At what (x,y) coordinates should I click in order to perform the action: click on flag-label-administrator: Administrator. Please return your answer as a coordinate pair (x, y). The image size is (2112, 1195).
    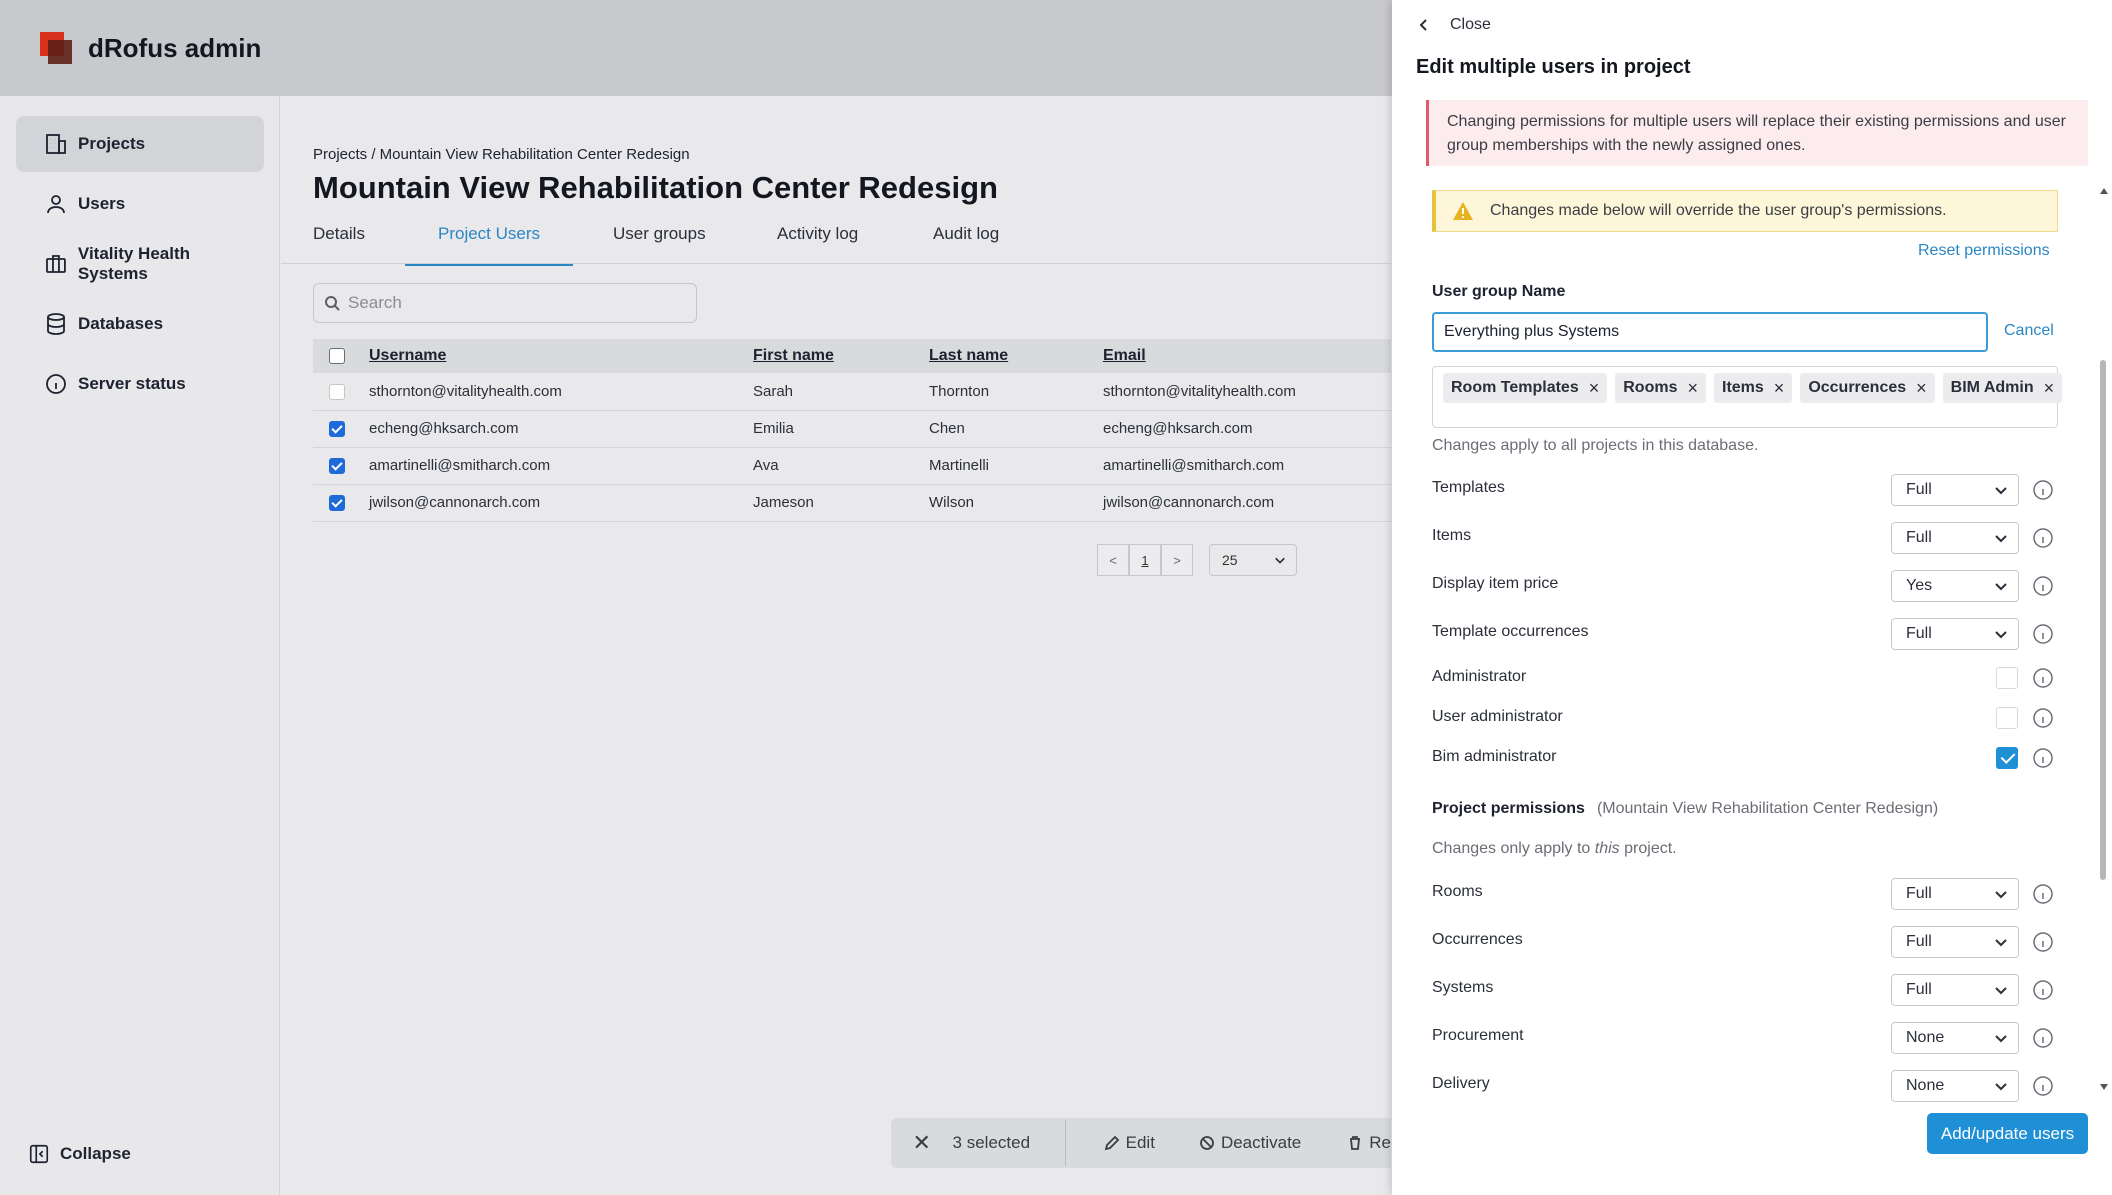
    Looking at the image, I should click on (1479, 676).